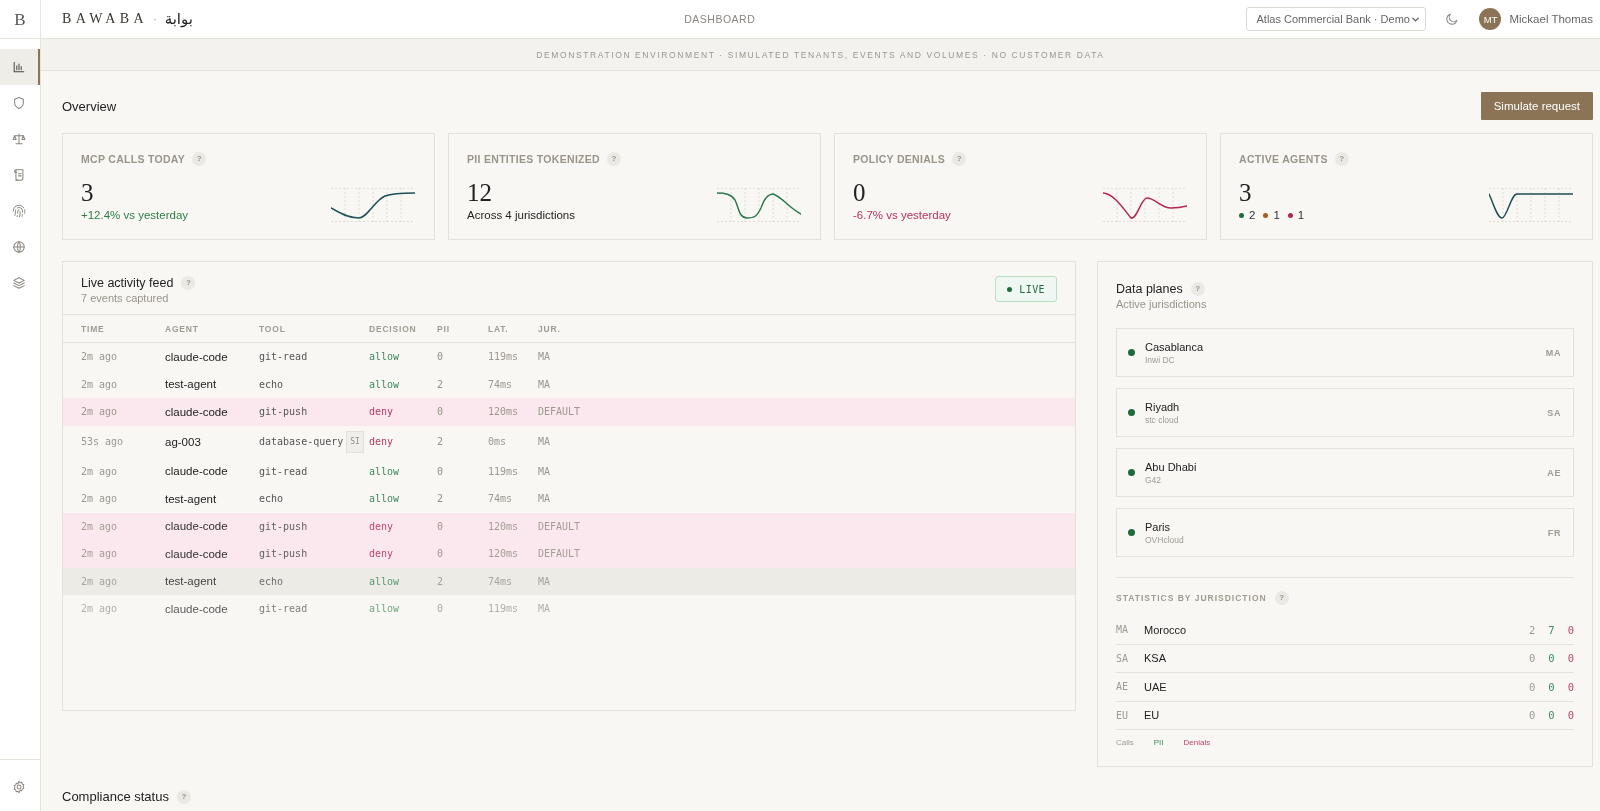  Describe the element at coordinates (1345, 532) in the screenshot. I see `data-plane-card: Paris OVHcloud FR` at that location.